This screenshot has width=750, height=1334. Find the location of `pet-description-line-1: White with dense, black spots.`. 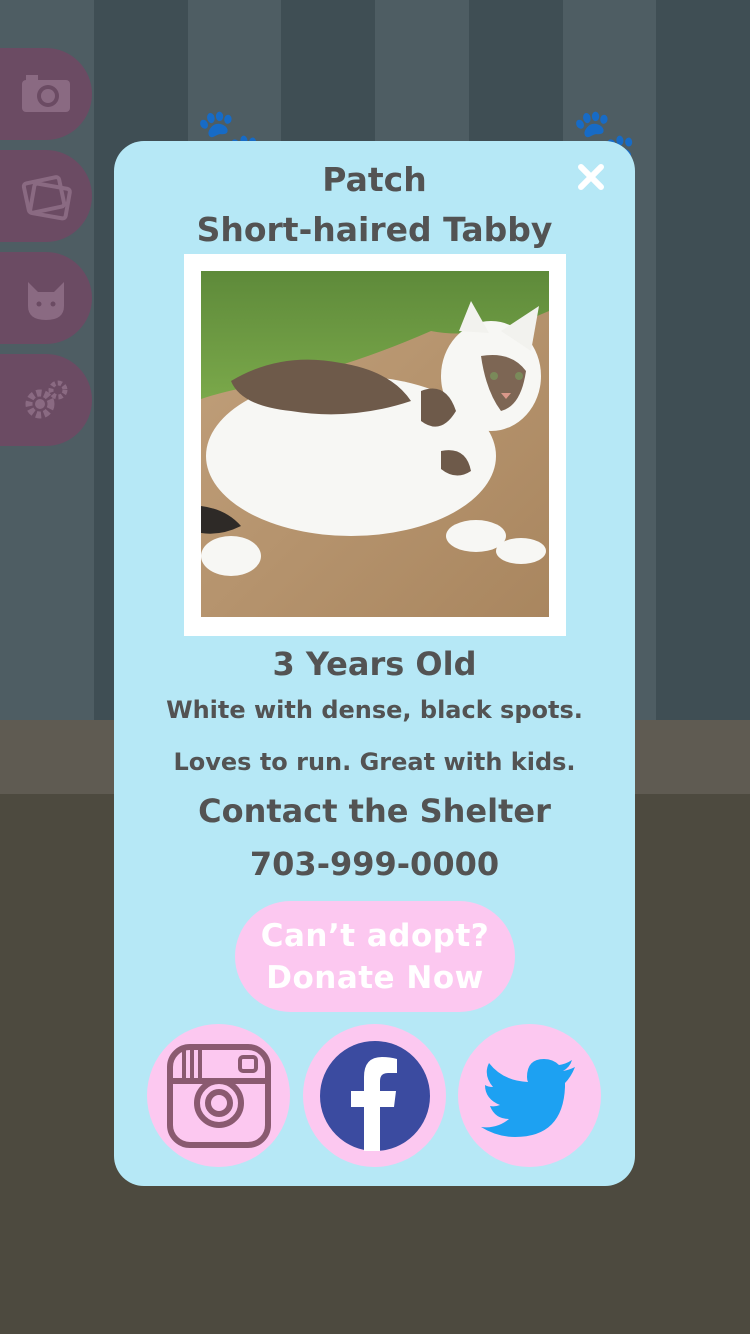

pet-description-line-1: White with dense, black spots. is located at coordinates (374, 710).